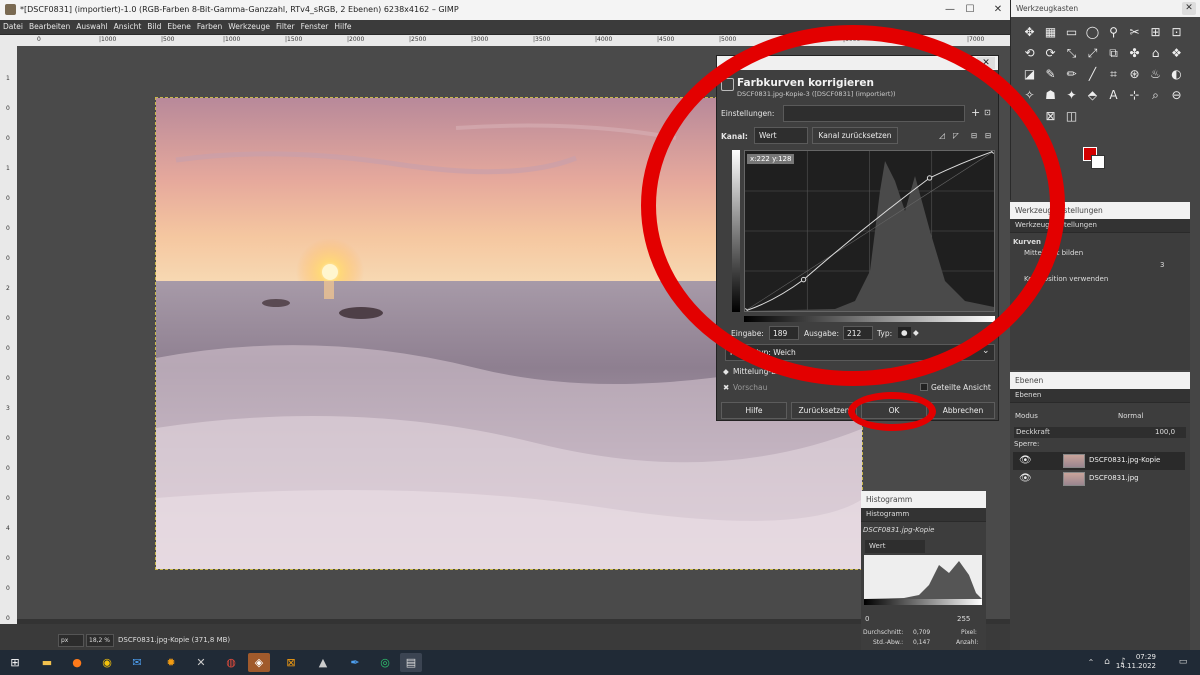 The image size is (1200, 675). Describe the element at coordinates (754, 410) in the screenshot. I see `help-button: Hilfe` at that location.